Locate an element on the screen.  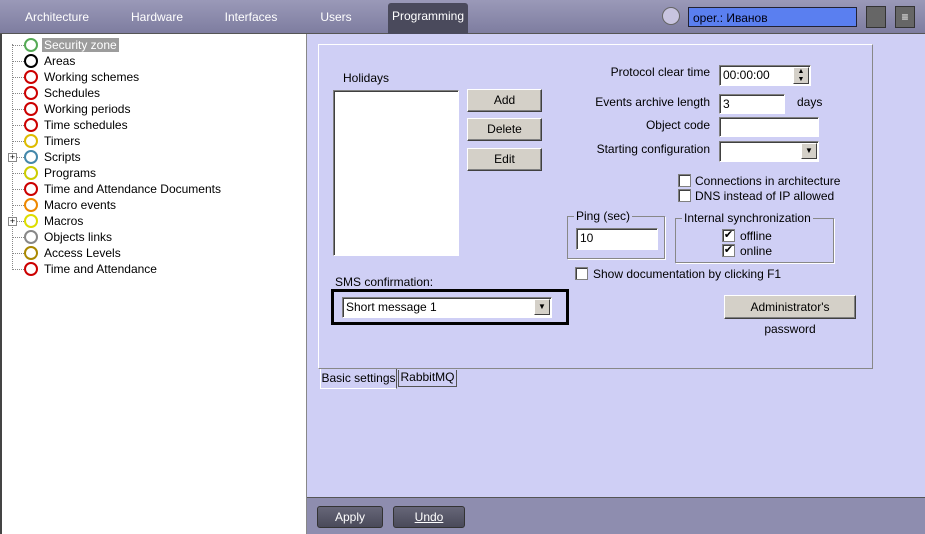
ping-input: 10 is located at coordinates (617, 239).